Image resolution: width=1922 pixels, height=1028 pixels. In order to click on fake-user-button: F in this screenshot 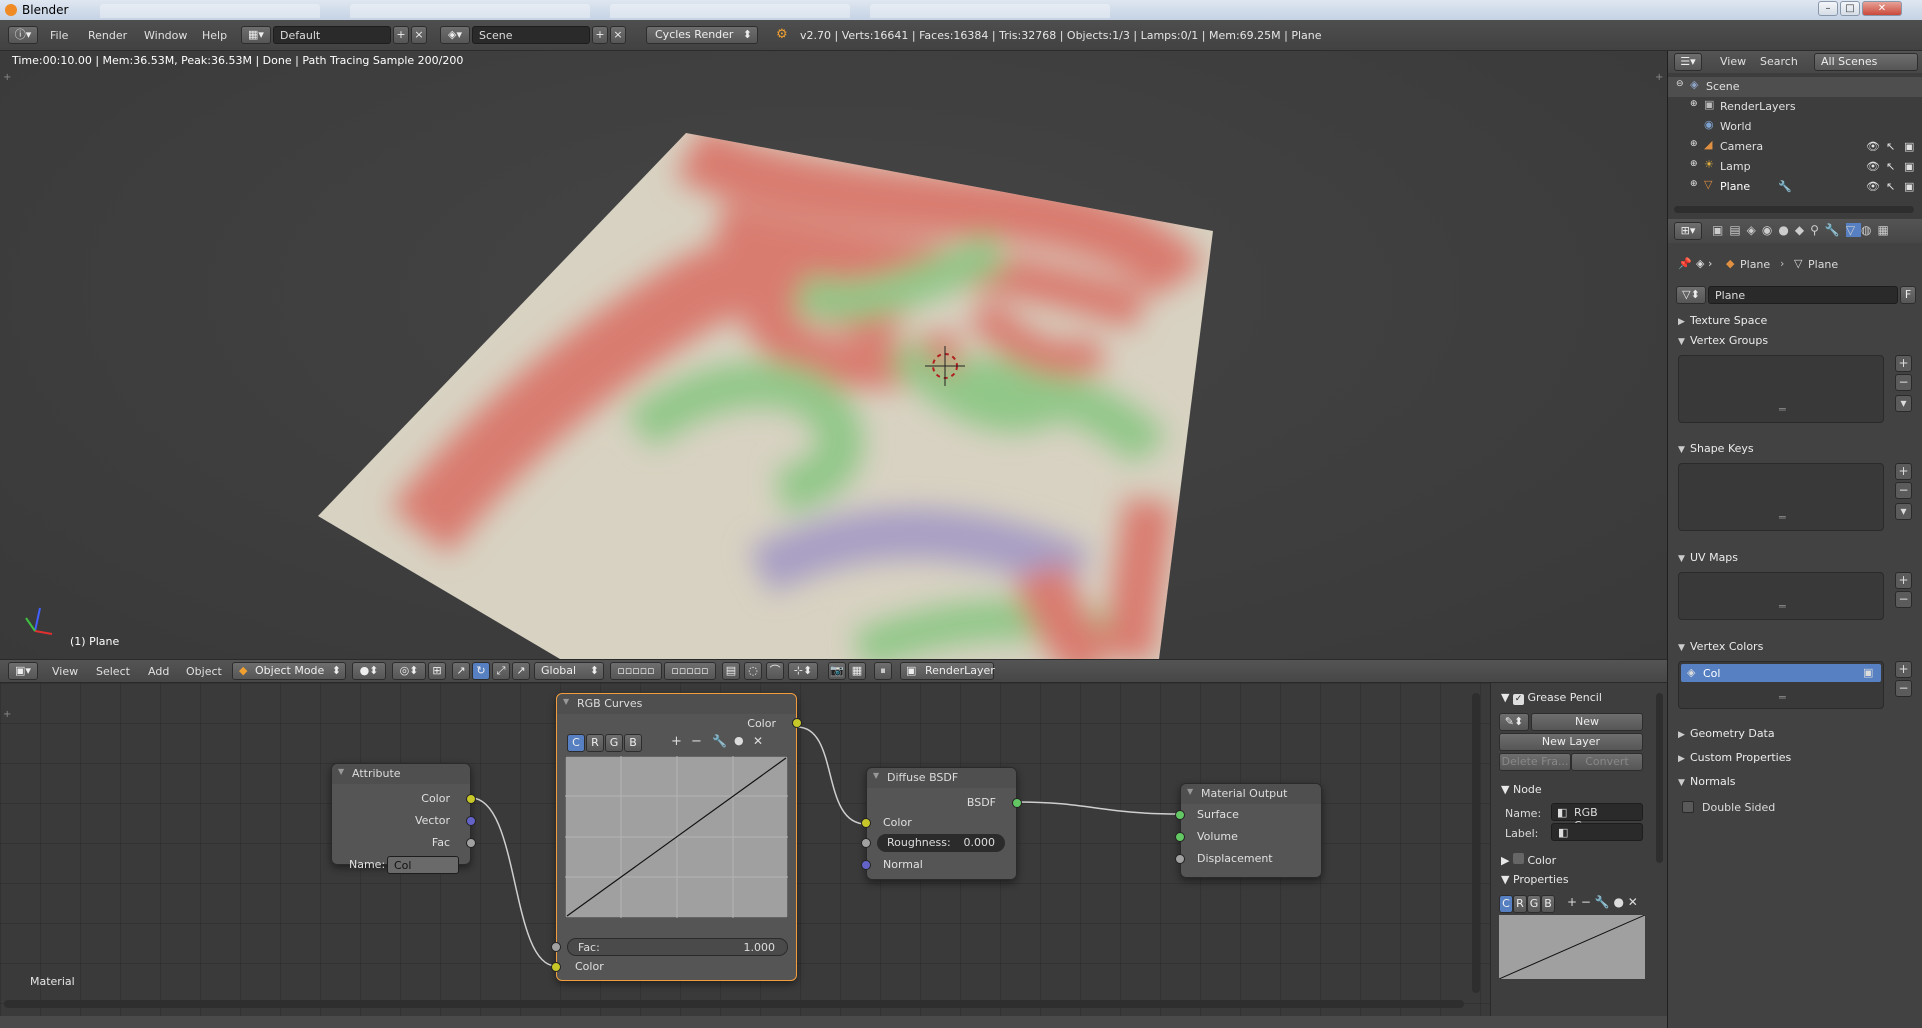, I will do `click(1908, 295)`.